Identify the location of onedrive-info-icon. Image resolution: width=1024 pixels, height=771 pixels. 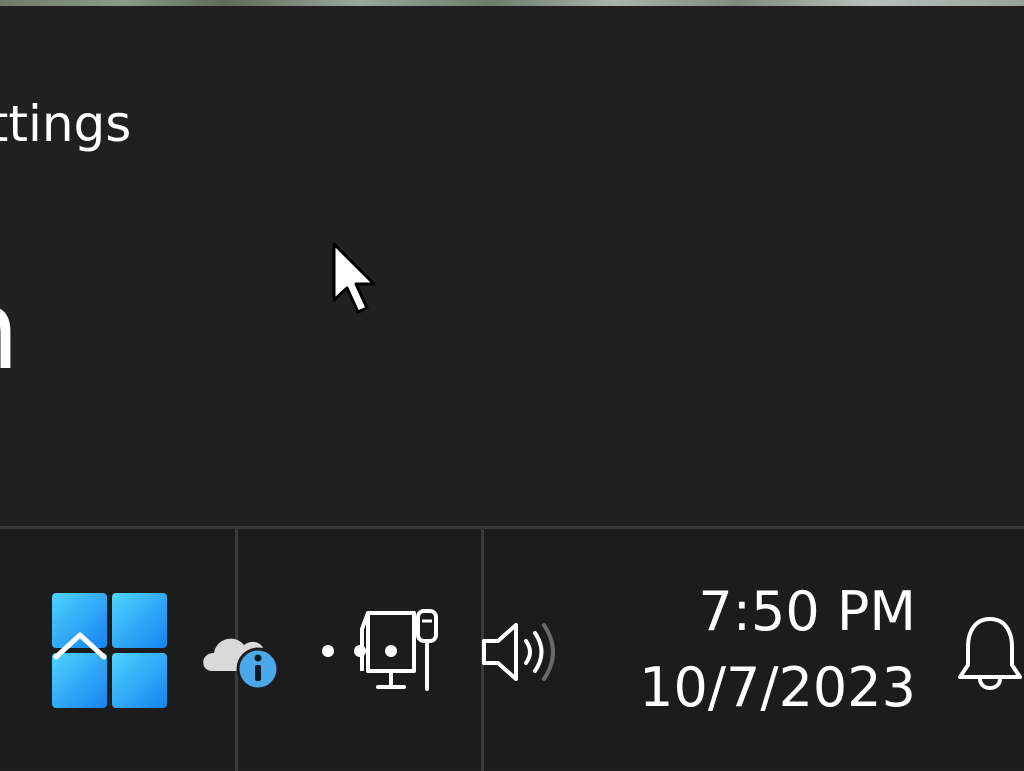
(241, 654).